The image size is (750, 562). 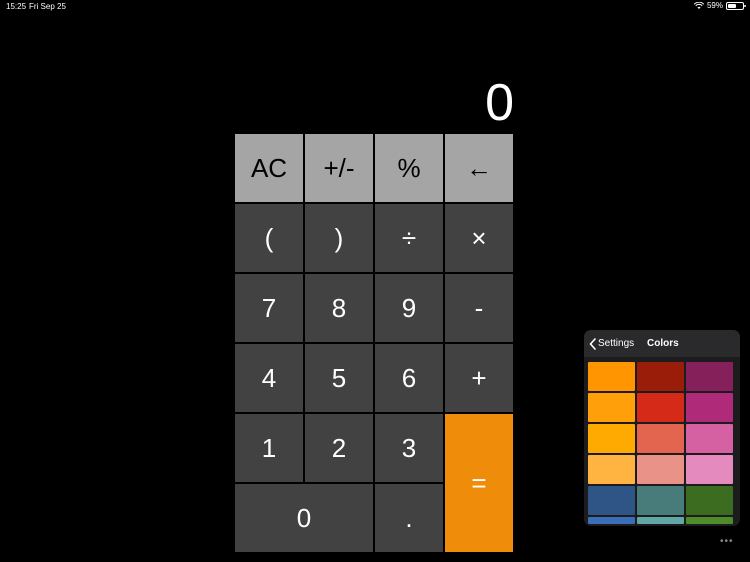 What do you see at coordinates (269, 378) in the screenshot?
I see `digit-4-button: 4` at bounding box center [269, 378].